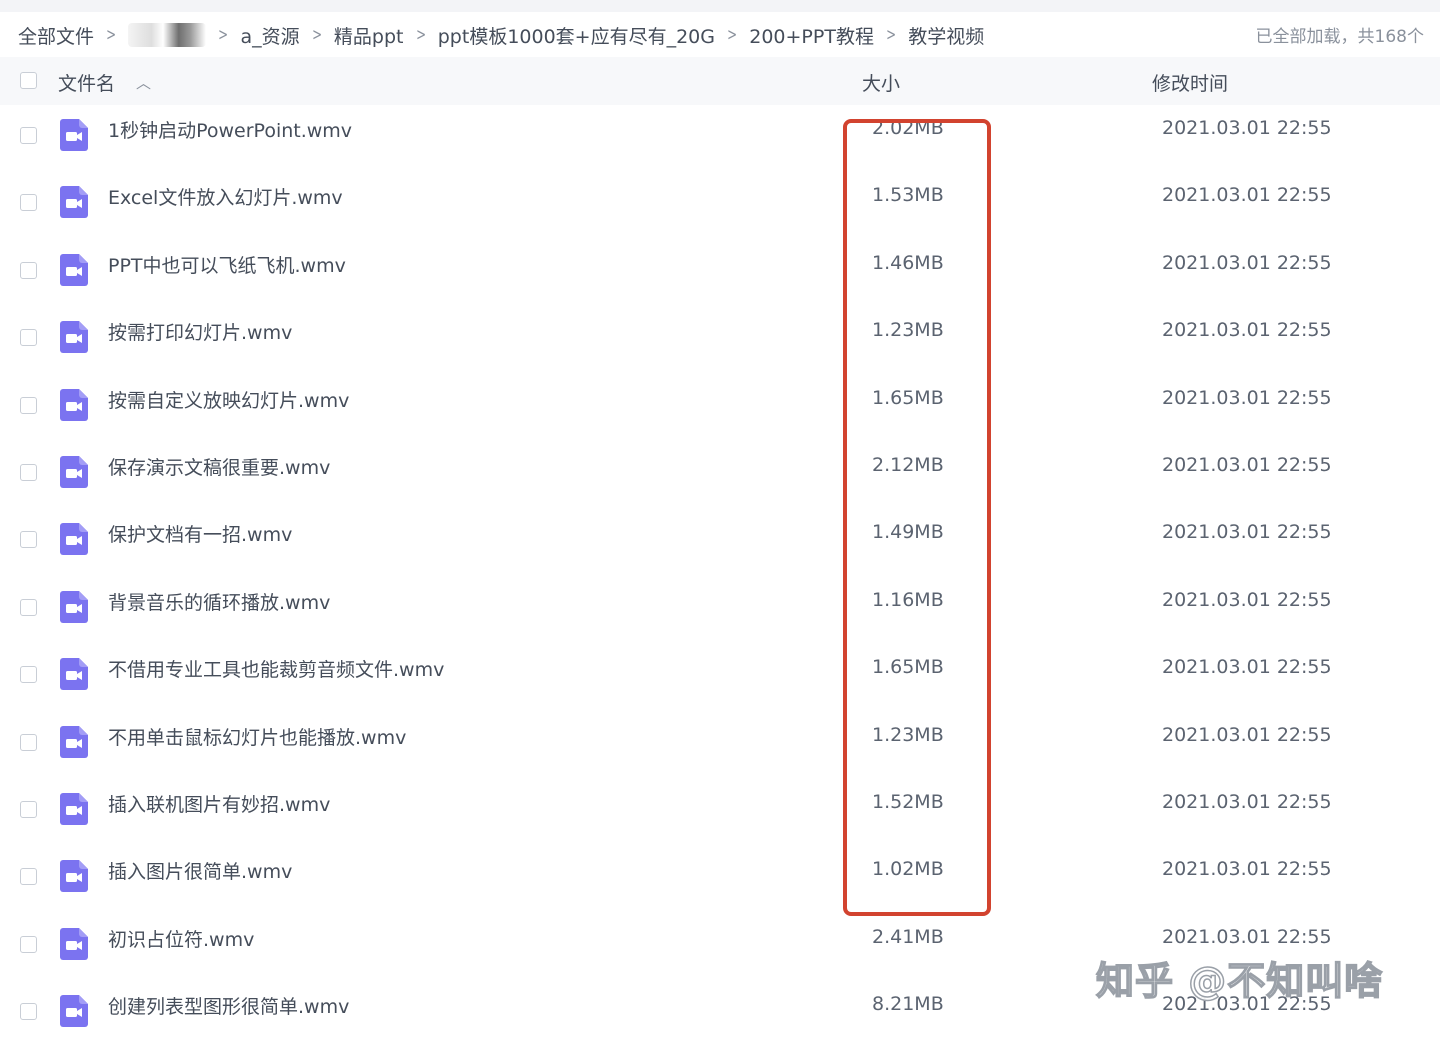  I want to click on file-size: 2.41MB, so click(908, 936).